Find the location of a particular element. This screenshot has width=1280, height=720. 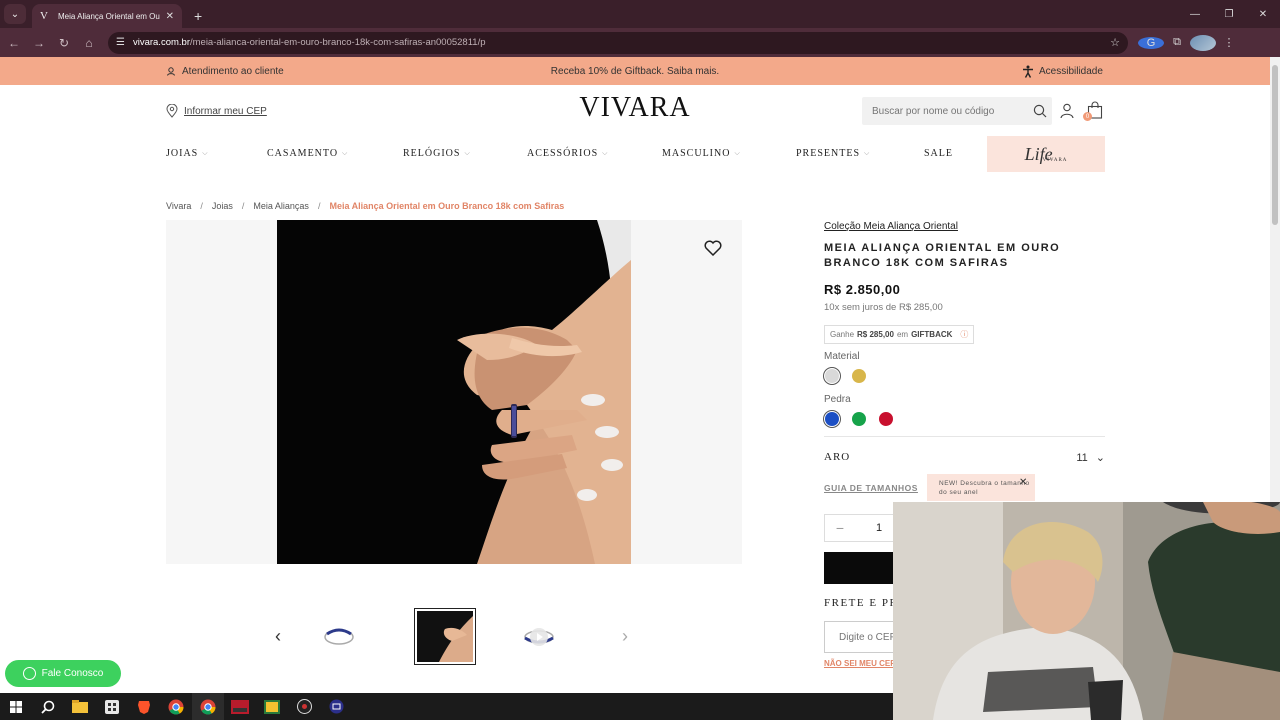

quantity-stepper: − 1 is located at coordinates (864, 528).